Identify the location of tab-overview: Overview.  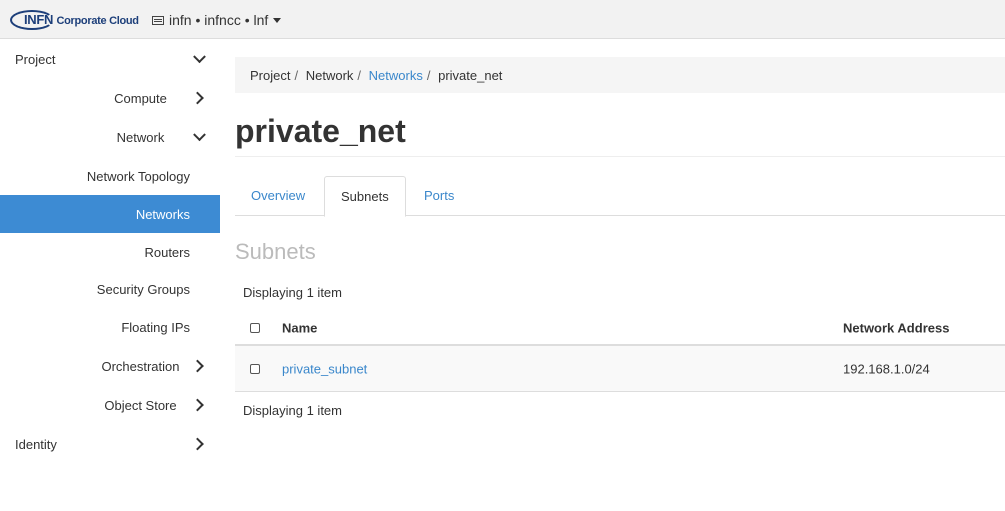
(278, 196).